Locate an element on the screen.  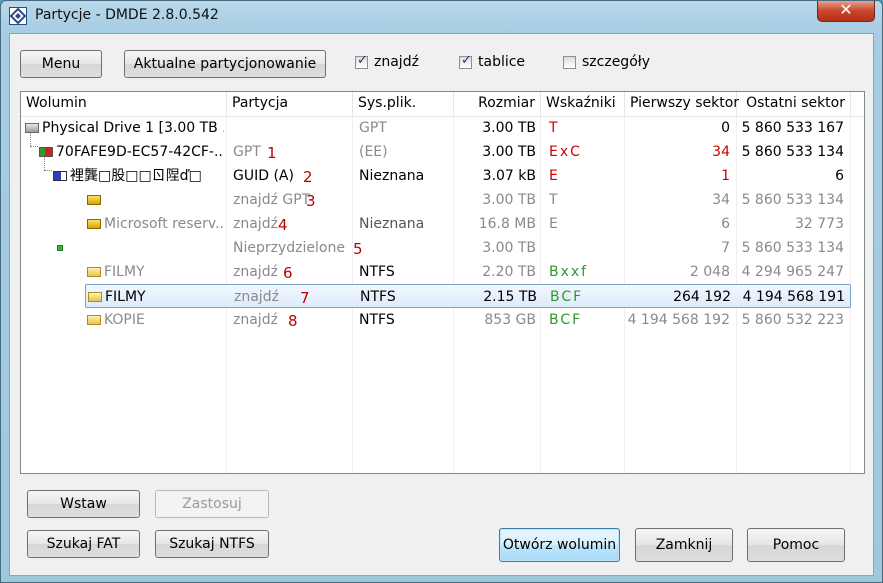
cell-last-sector: 5 860 533 167 is located at coordinates (792, 128).